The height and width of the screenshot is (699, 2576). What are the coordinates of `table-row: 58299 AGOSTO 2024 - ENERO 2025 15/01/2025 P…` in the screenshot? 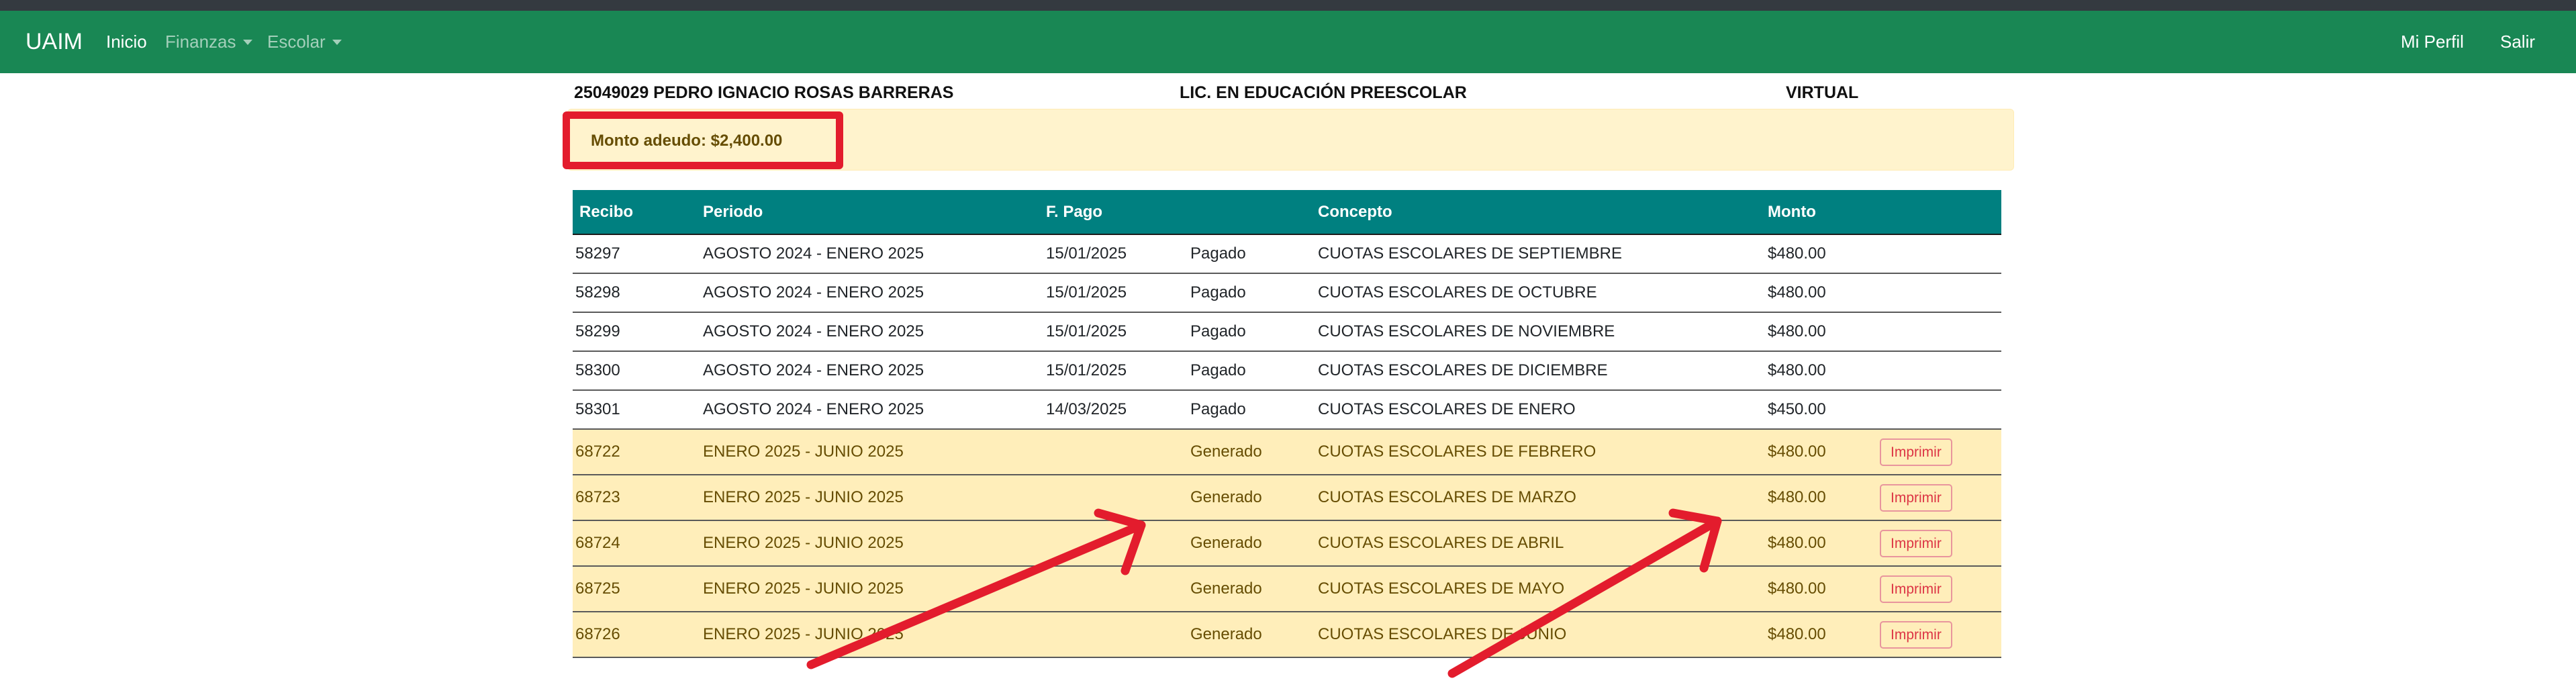 It's located at (1287, 332).